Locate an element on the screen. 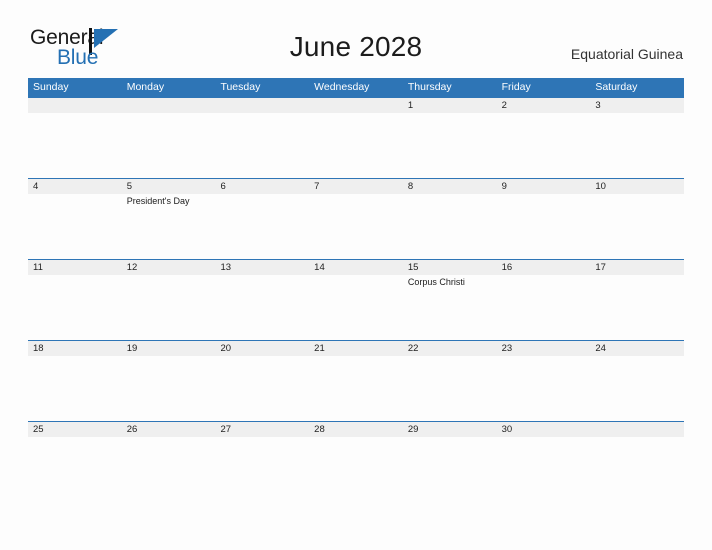 This screenshot has height=550, width=712. day-cell: 4 is located at coordinates (75, 186).